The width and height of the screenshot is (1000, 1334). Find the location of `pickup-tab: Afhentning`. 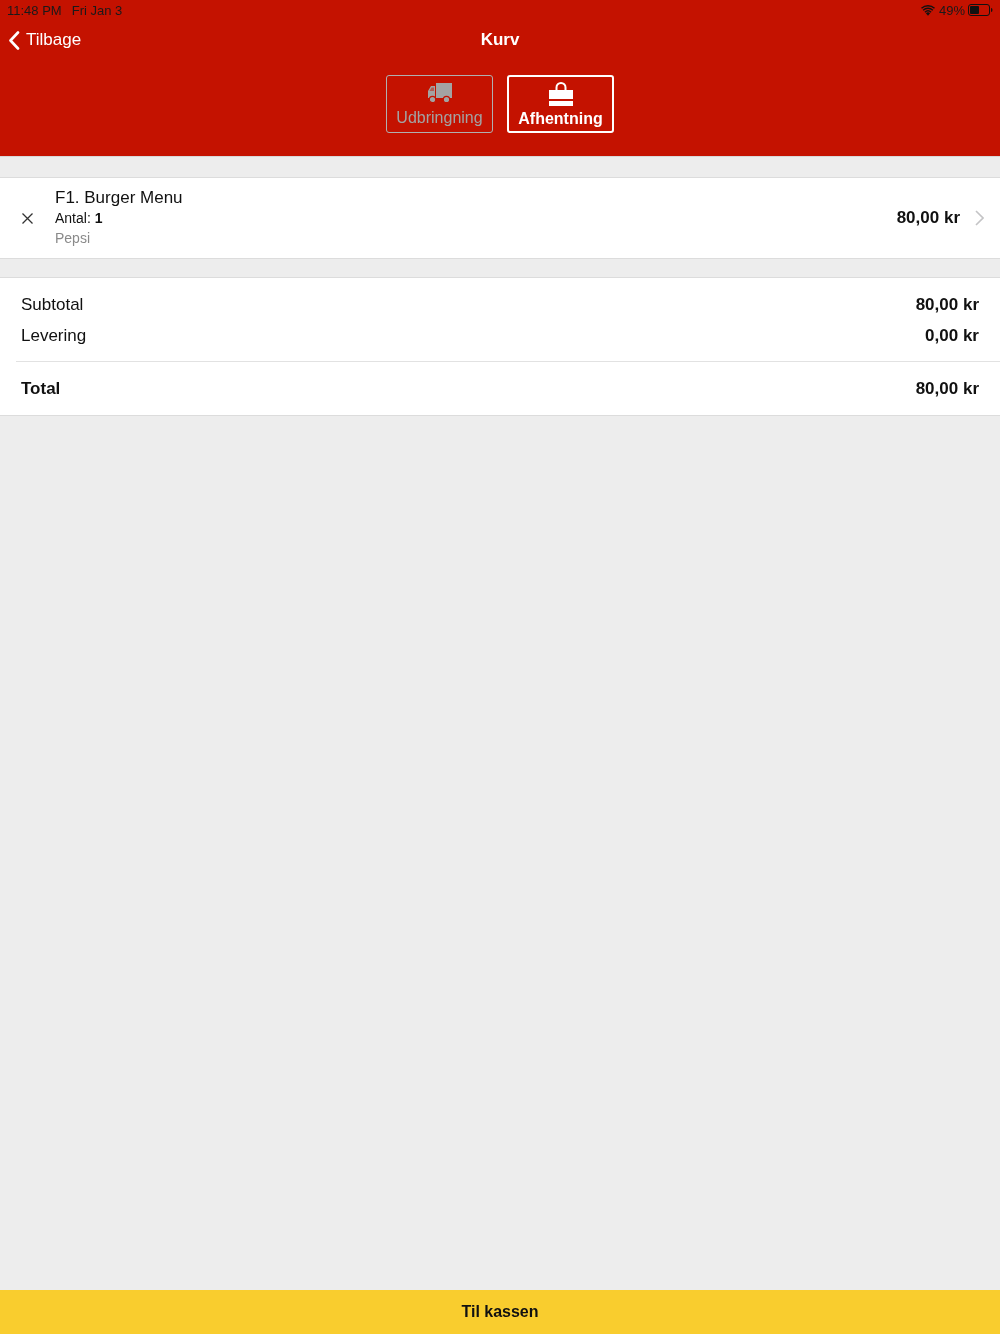

pickup-tab: Afhentning is located at coordinates (560, 104).